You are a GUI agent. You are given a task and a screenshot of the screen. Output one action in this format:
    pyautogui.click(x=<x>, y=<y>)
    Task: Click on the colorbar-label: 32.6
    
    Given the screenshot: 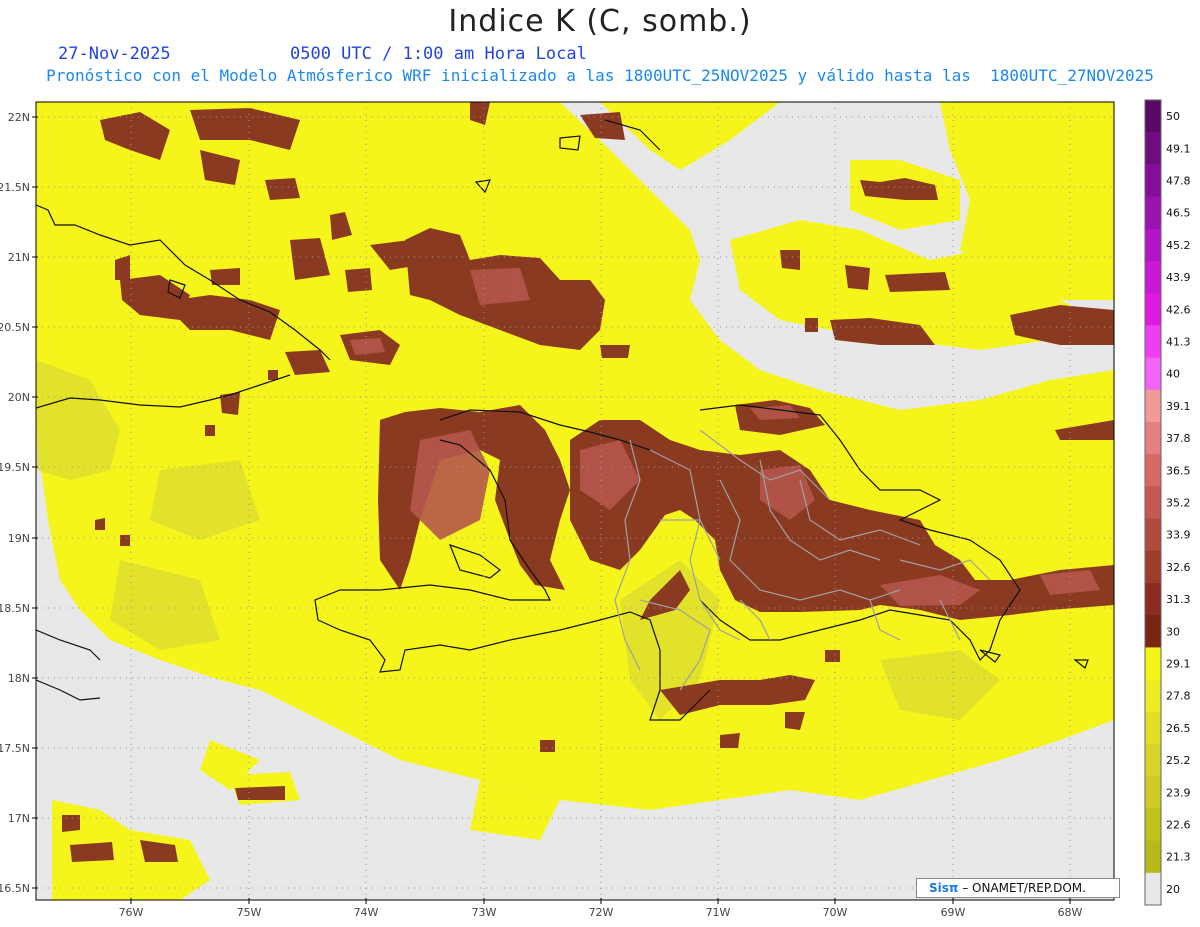 What is the action you would take?
    pyautogui.click(x=1178, y=567)
    